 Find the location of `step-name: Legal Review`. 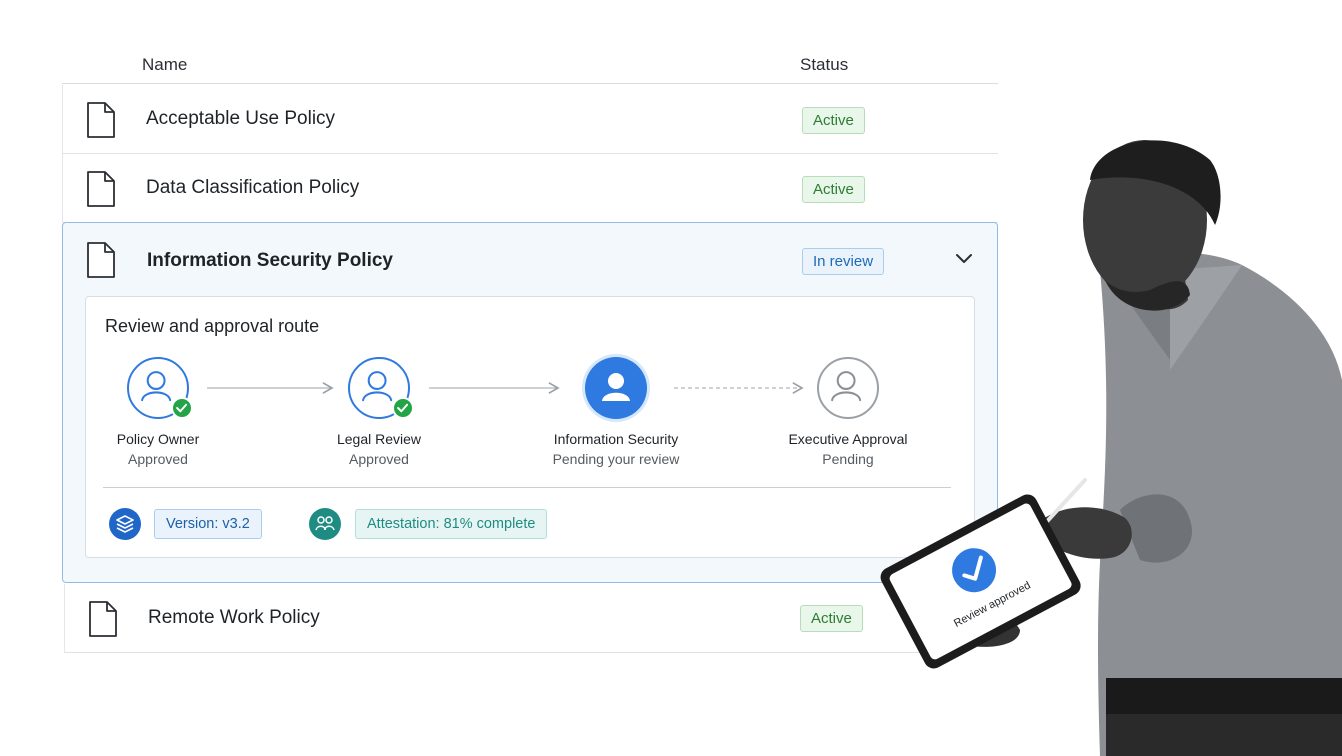

step-name: Legal Review is located at coordinates (379, 439).